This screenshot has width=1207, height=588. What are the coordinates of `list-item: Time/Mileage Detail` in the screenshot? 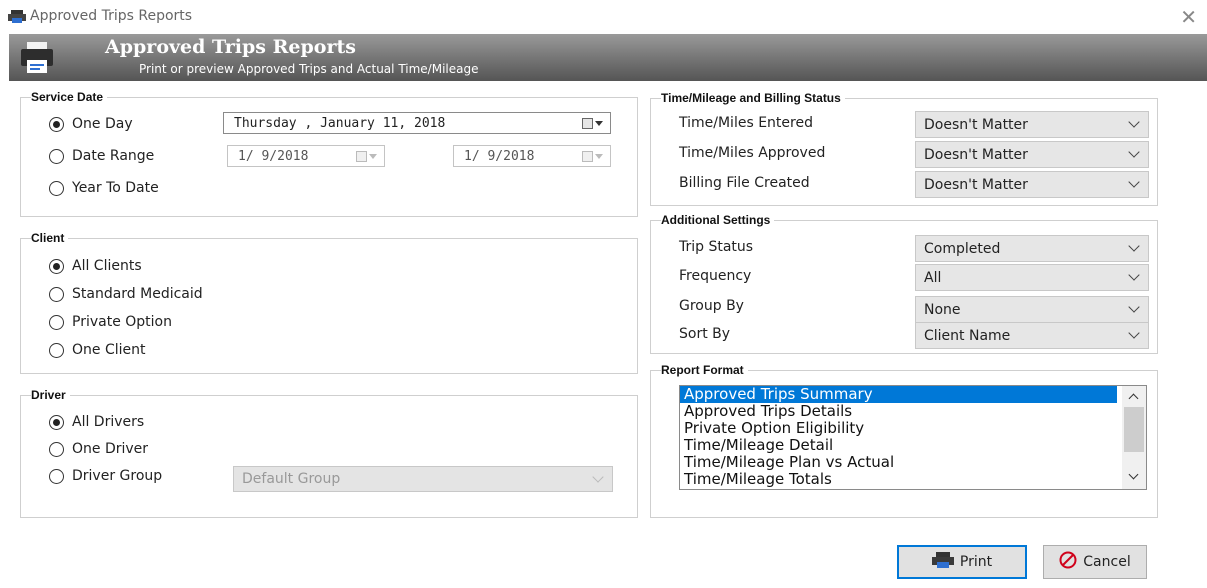 It's located at (898, 445).